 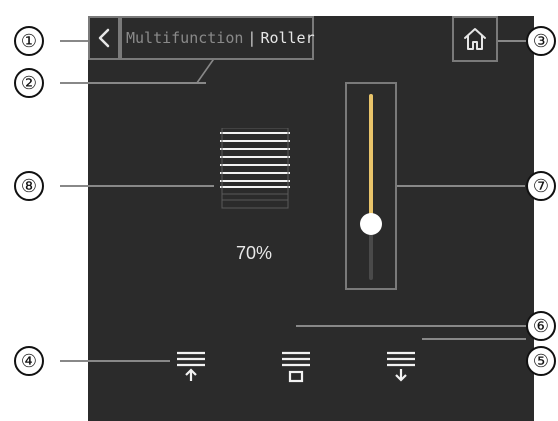 What do you see at coordinates (133, 83) in the screenshot?
I see `leader-line-2b` at bounding box center [133, 83].